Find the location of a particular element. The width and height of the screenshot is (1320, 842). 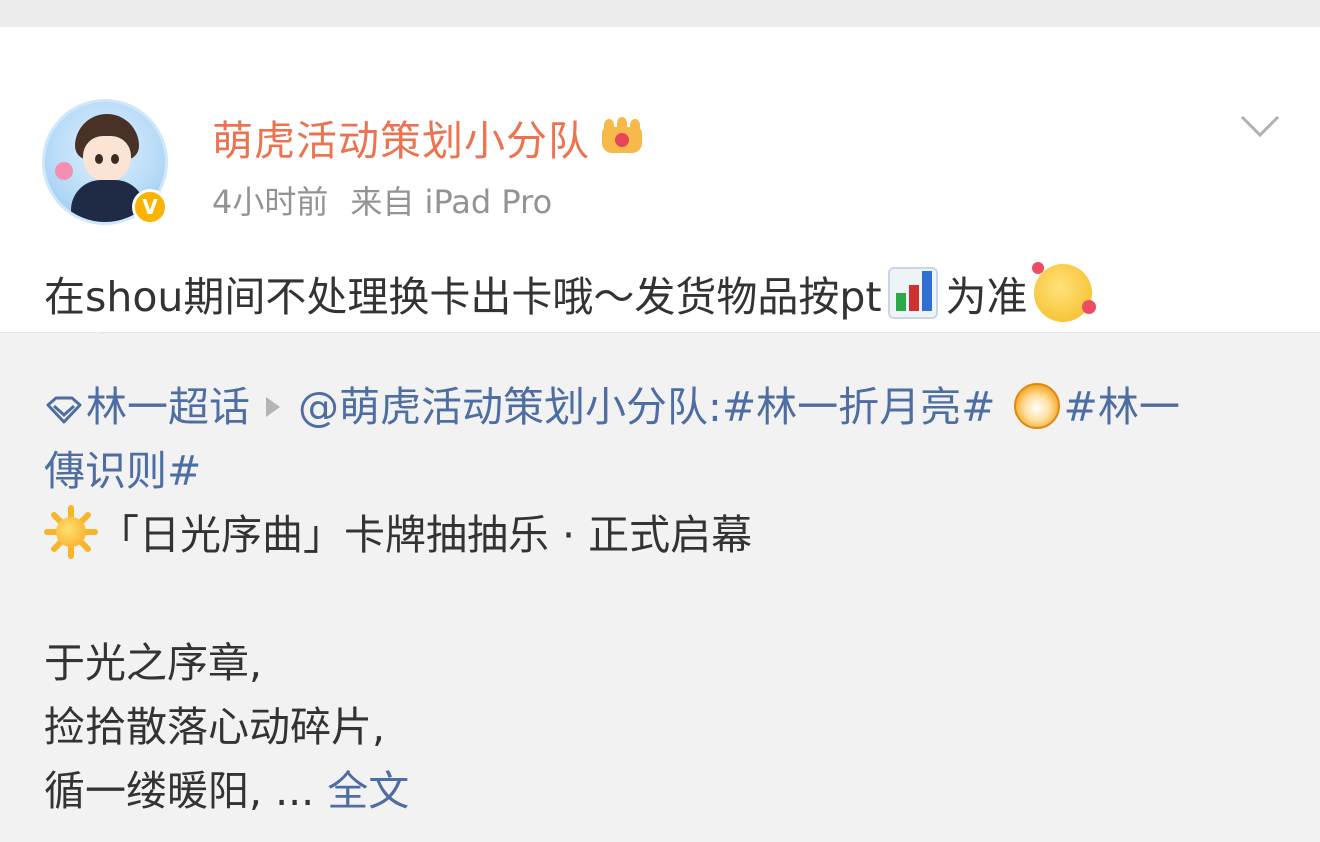

blushing-face-emoji-icon is located at coordinates (1063, 292).